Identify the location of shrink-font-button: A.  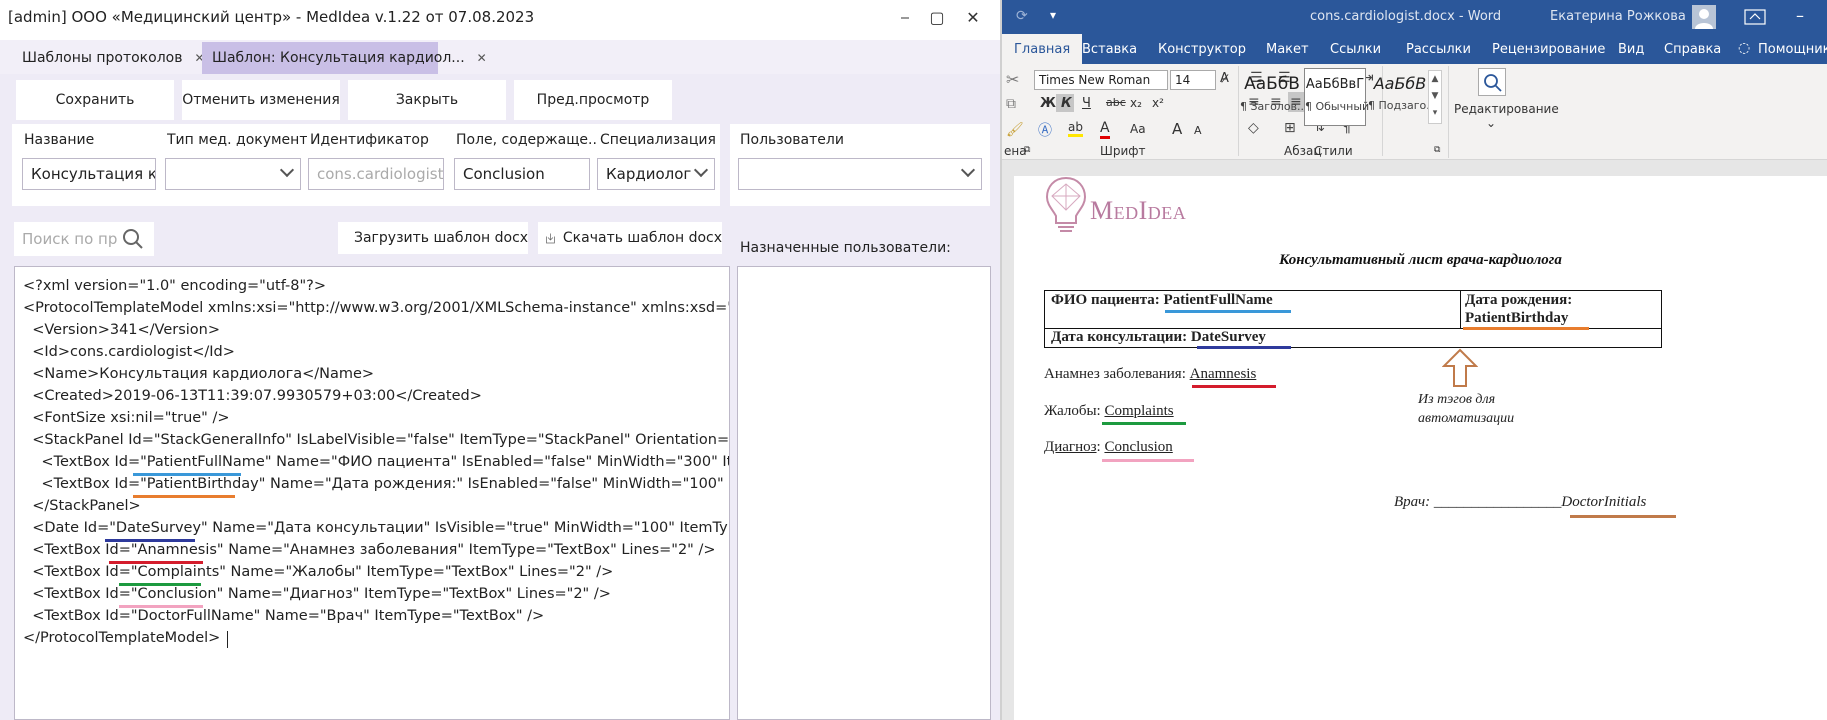
(1198, 130).